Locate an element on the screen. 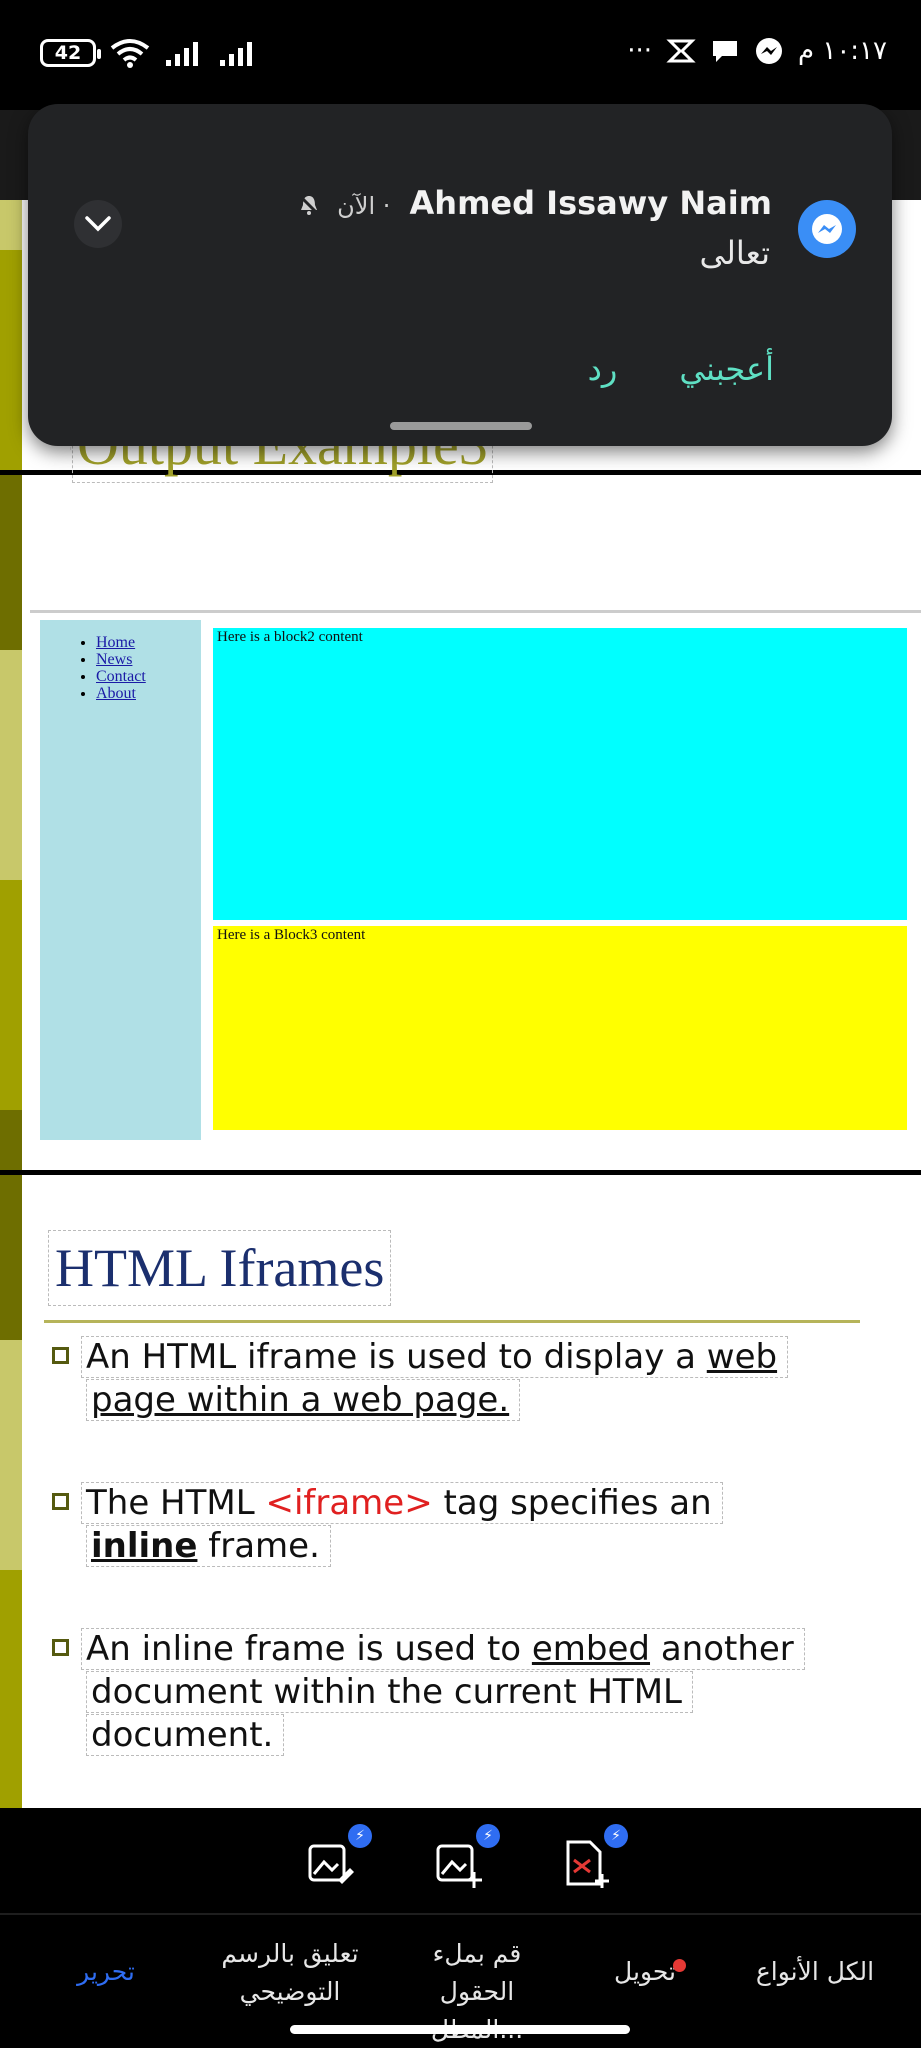 The height and width of the screenshot is (2048, 921). chevron-down-icon is located at coordinates (98, 224).